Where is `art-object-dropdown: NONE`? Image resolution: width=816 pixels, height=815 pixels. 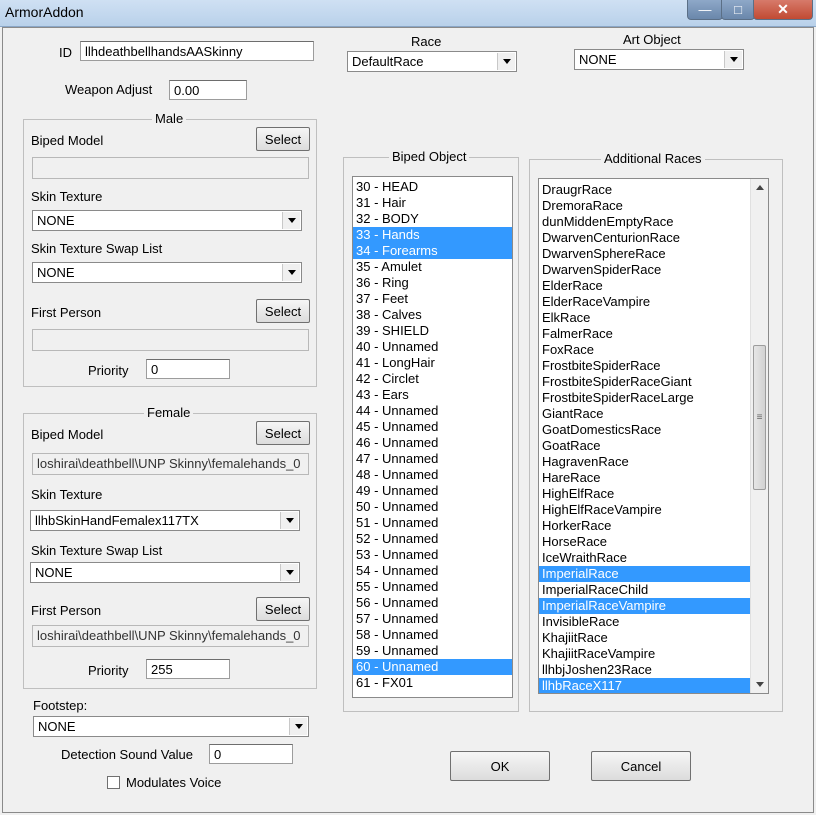
art-object-dropdown: NONE is located at coordinates (659, 59).